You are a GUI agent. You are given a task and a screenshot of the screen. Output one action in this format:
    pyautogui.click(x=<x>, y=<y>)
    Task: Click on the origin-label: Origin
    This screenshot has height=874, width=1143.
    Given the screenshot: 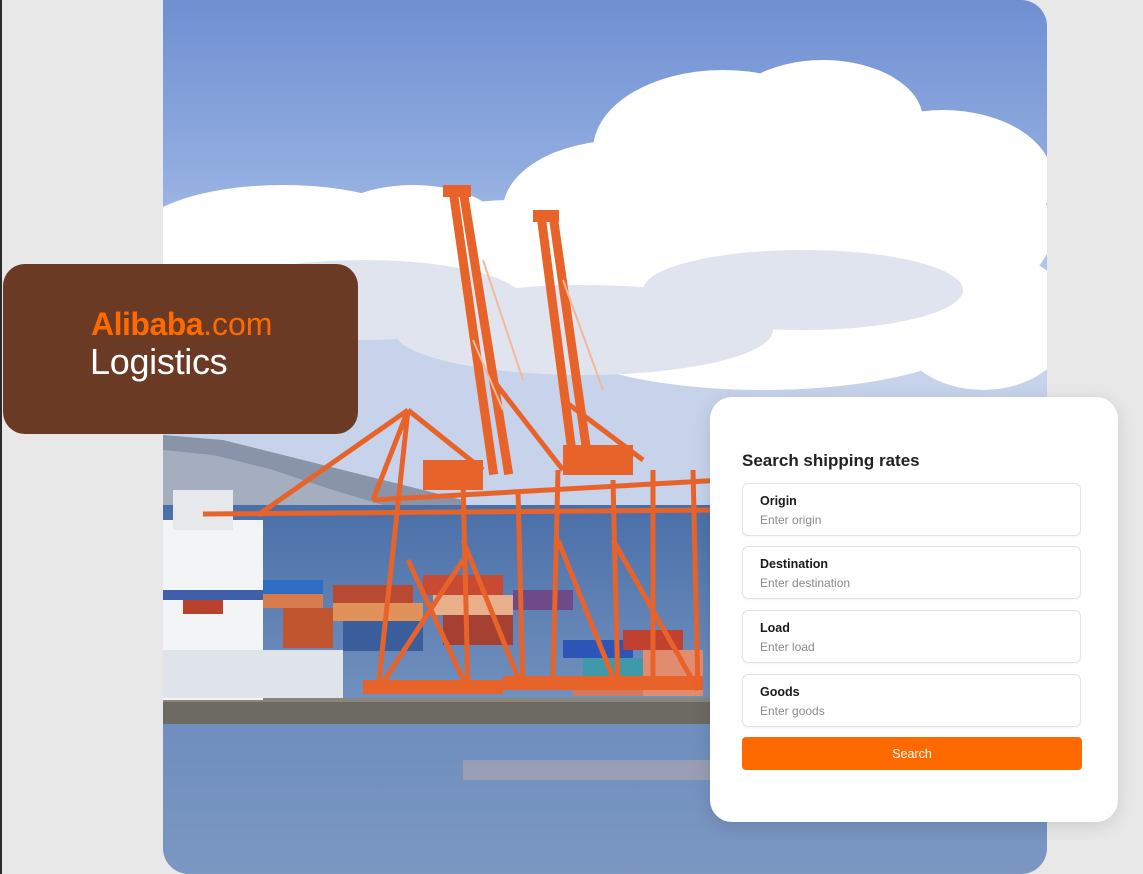 What is the action you would take?
    pyautogui.click(x=778, y=501)
    